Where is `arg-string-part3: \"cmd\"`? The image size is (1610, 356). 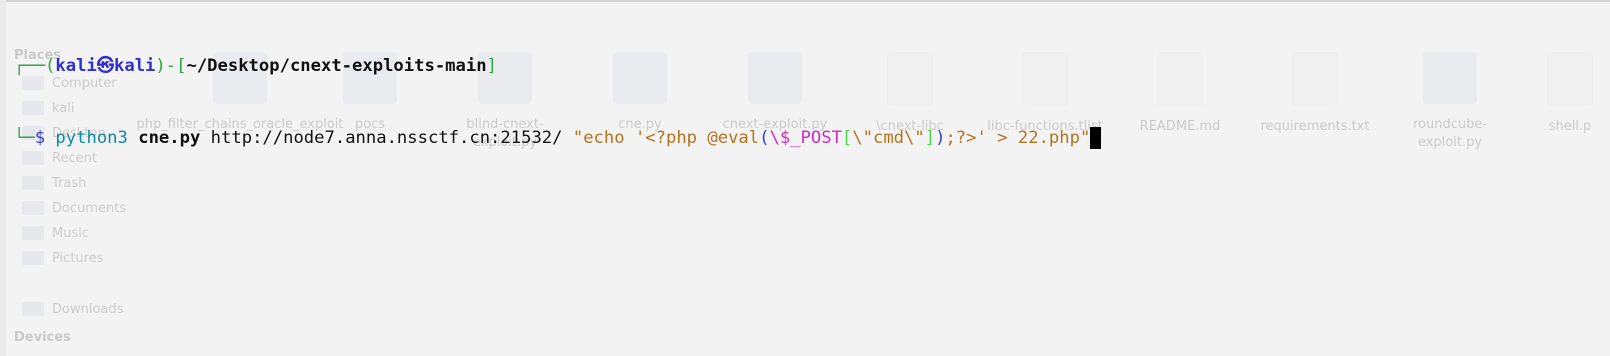
arg-string-part3: \"cmd\" is located at coordinates (888, 138).